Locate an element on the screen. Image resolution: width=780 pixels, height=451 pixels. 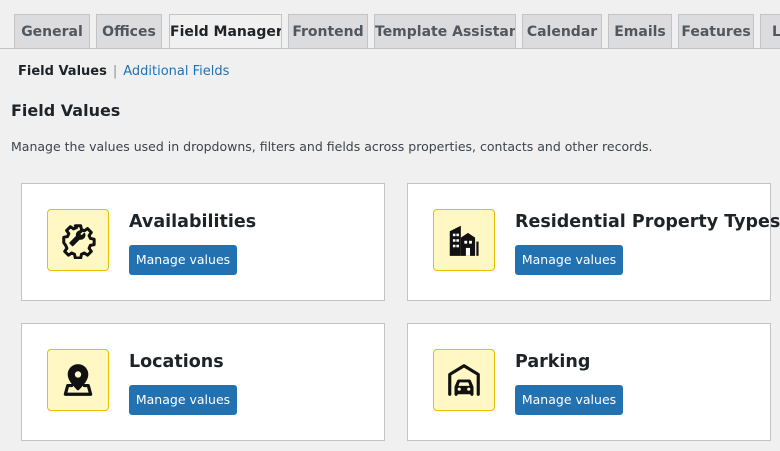
card-availabilities: Availabilities Manage values is located at coordinates (203, 242).